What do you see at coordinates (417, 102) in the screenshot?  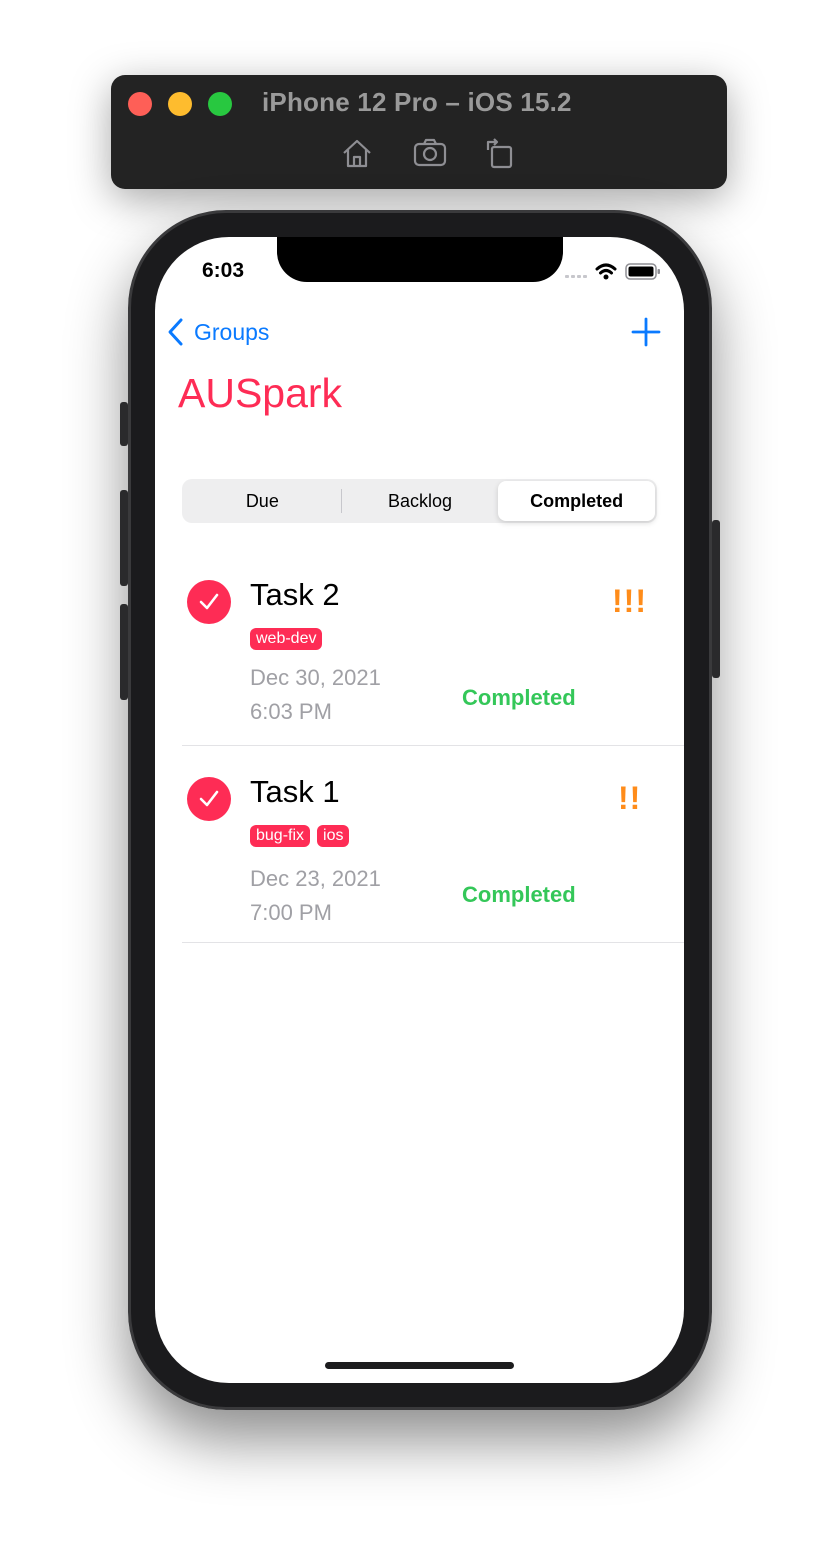 I see `simulator-title: iPhone 12 Pro – iOS 15.2` at bounding box center [417, 102].